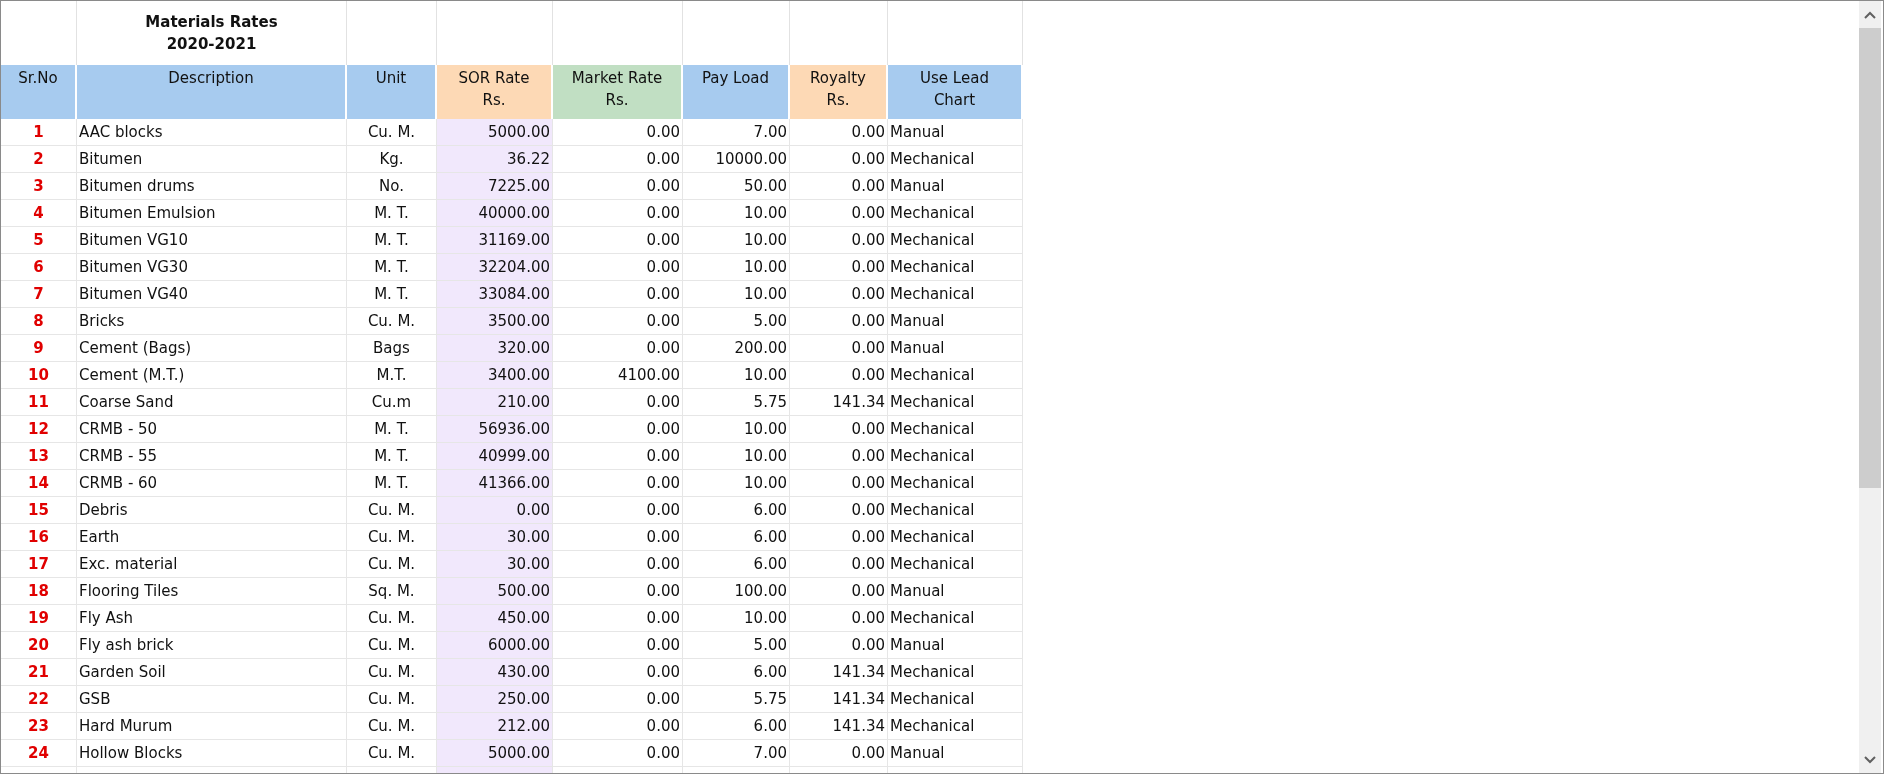  I want to click on scroll-up-icon, so click(1870, 14).